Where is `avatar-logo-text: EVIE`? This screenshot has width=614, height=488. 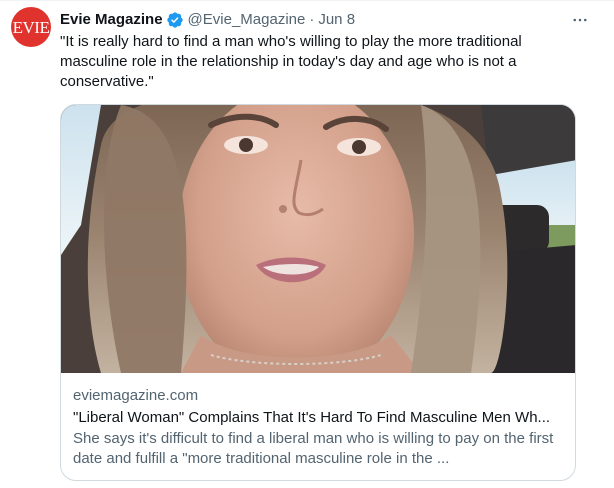 avatar-logo-text: EVIE is located at coordinates (31, 27).